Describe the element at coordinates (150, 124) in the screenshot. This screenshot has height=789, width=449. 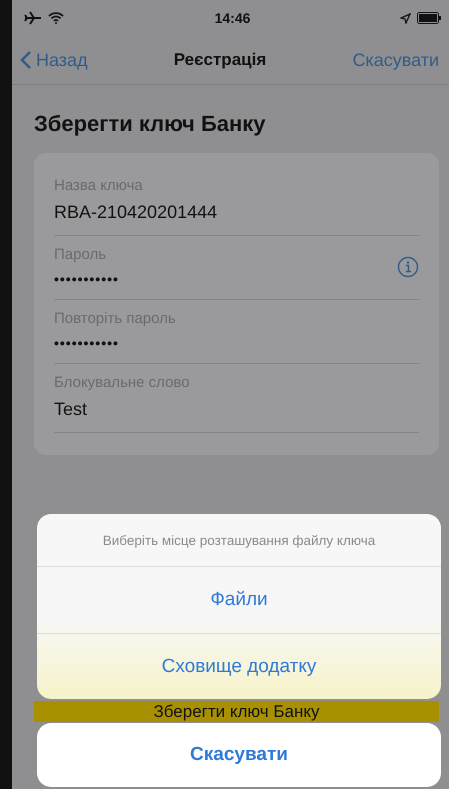
I see `page-heading: Зберегти ключ Банку` at that location.